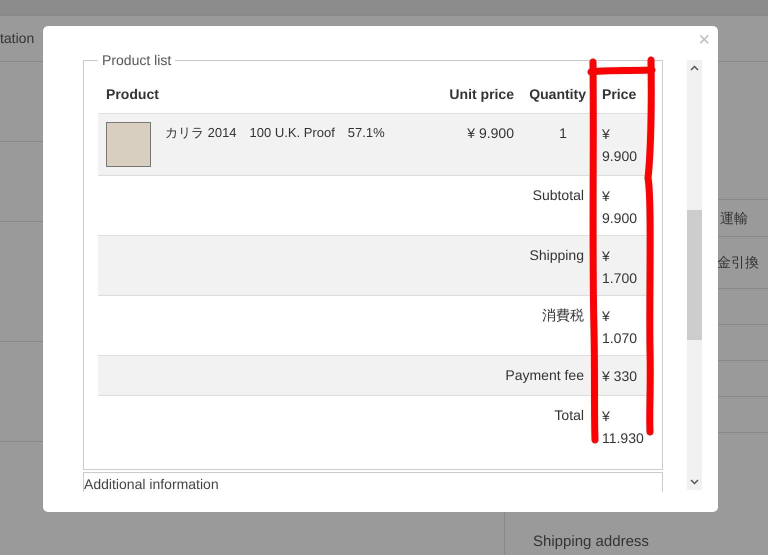 The height and width of the screenshot is (555, 768). Describe the element at coordinates (563, 132) in the screenshot. I see `quantity-value: 1` at that location.